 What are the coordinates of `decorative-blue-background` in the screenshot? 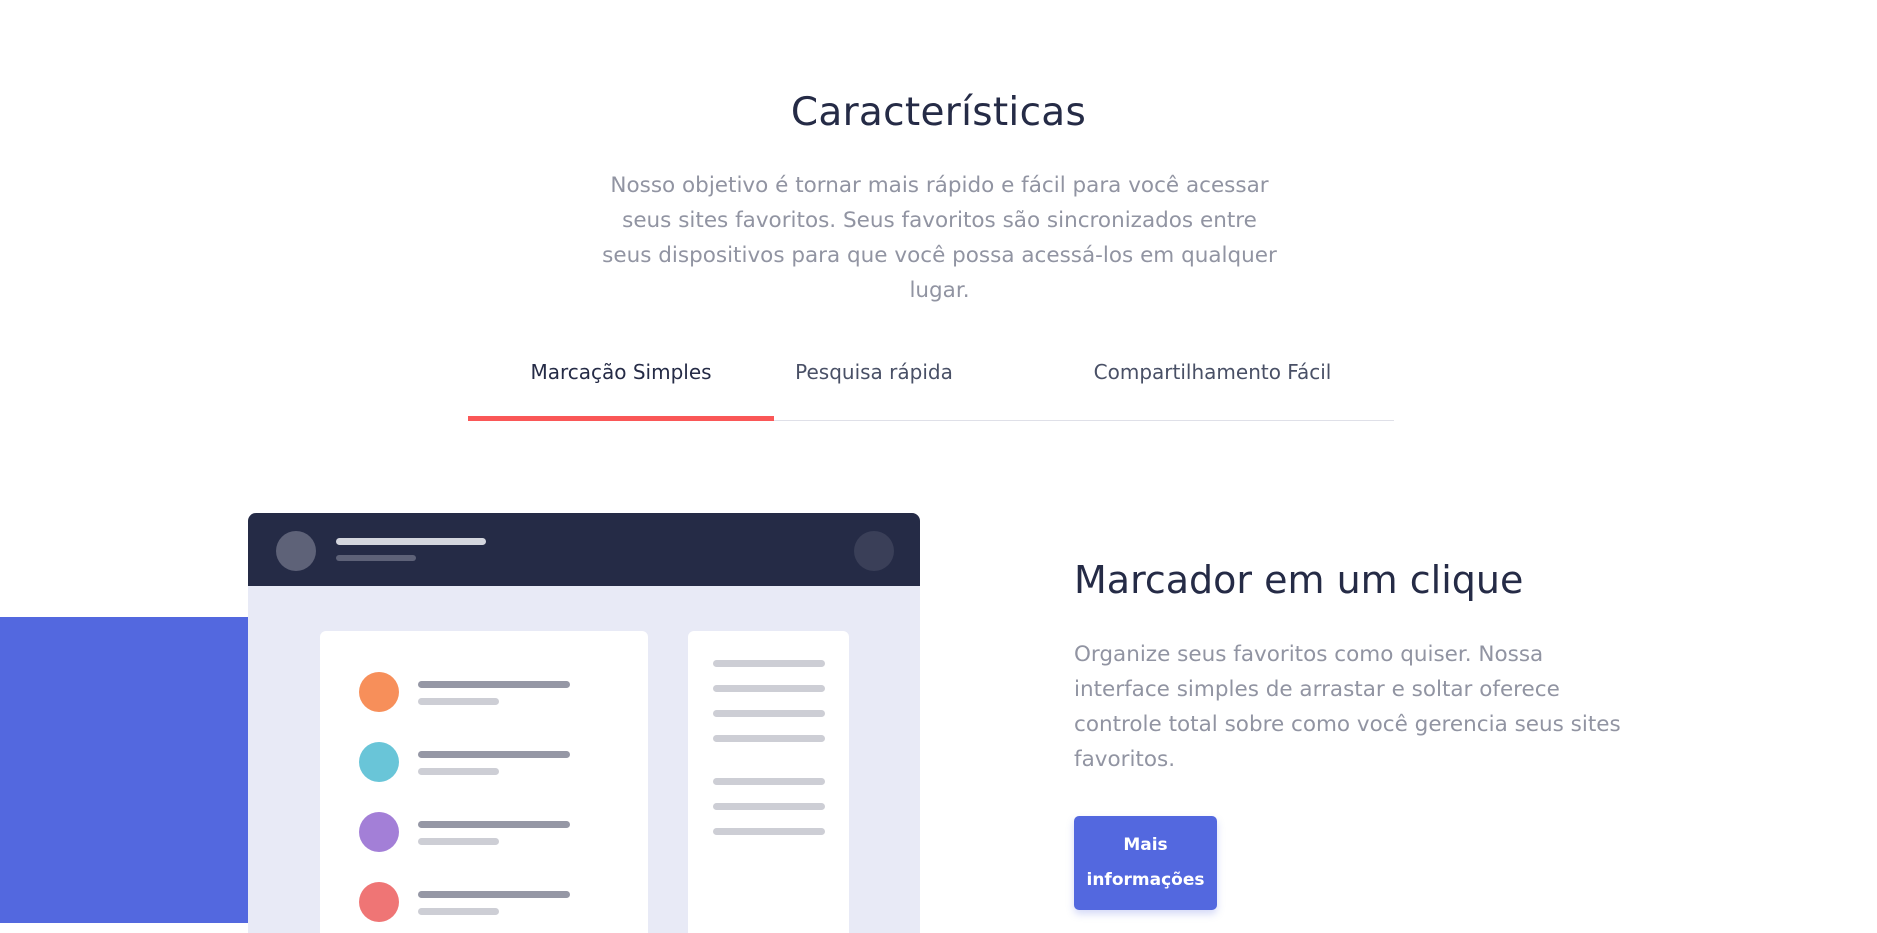 It's located at (124, 770).